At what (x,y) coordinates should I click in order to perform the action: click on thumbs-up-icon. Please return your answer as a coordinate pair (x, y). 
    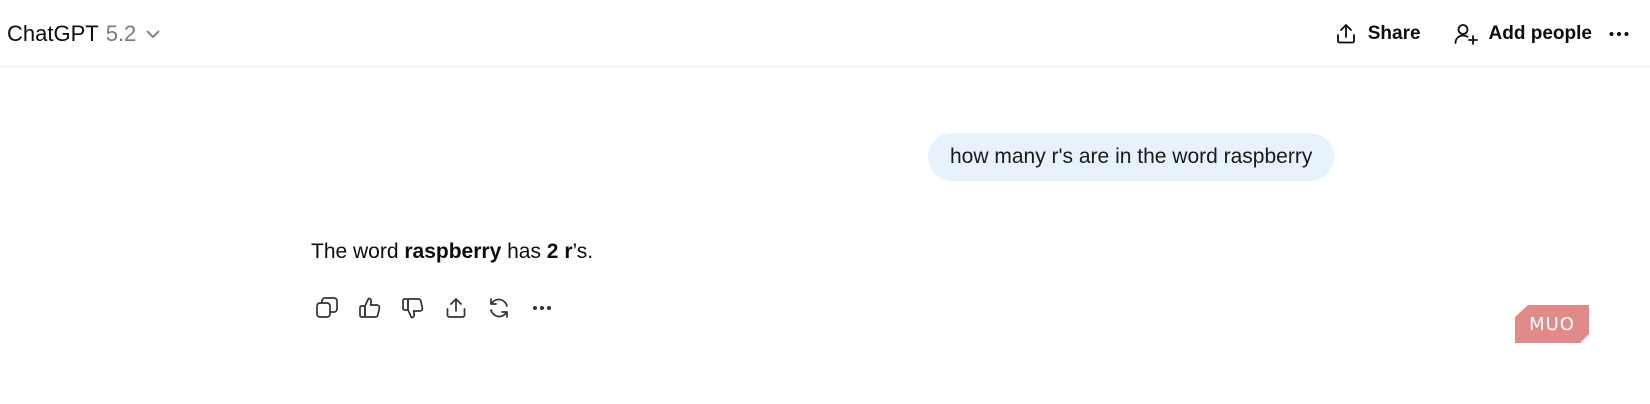
    Looking at the image, I should click on (370, 307).